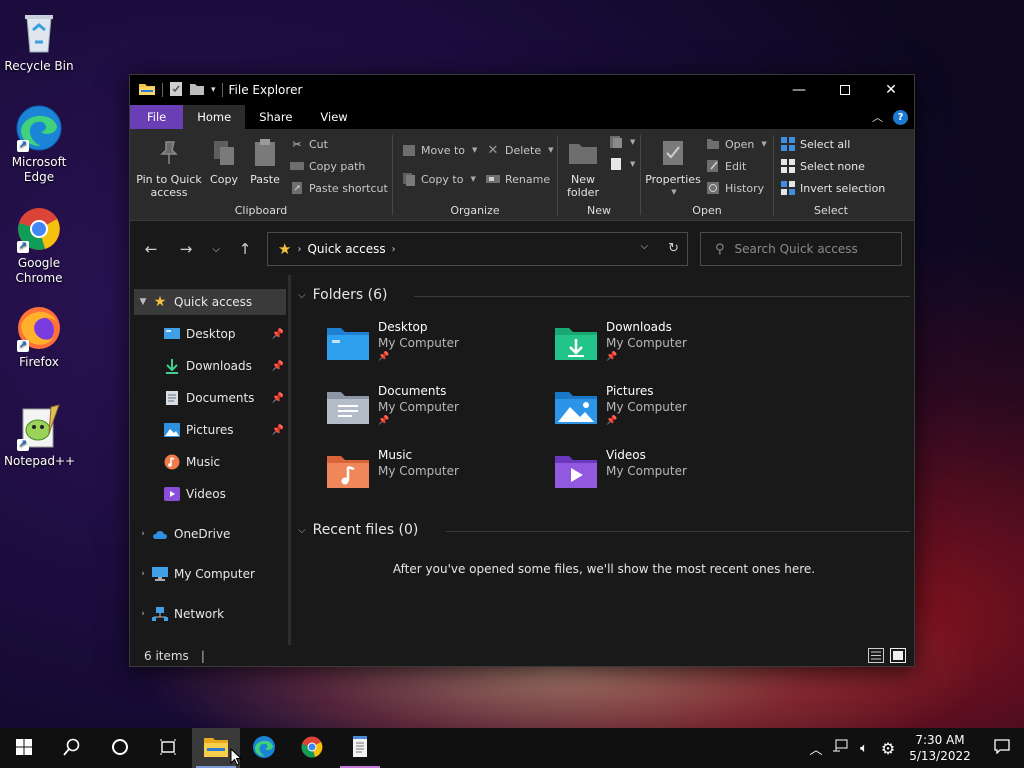  Describe the element at coordinates (210, 574) in the screenshot. I see `nav-item-my-computer: › My Computer` at that location.